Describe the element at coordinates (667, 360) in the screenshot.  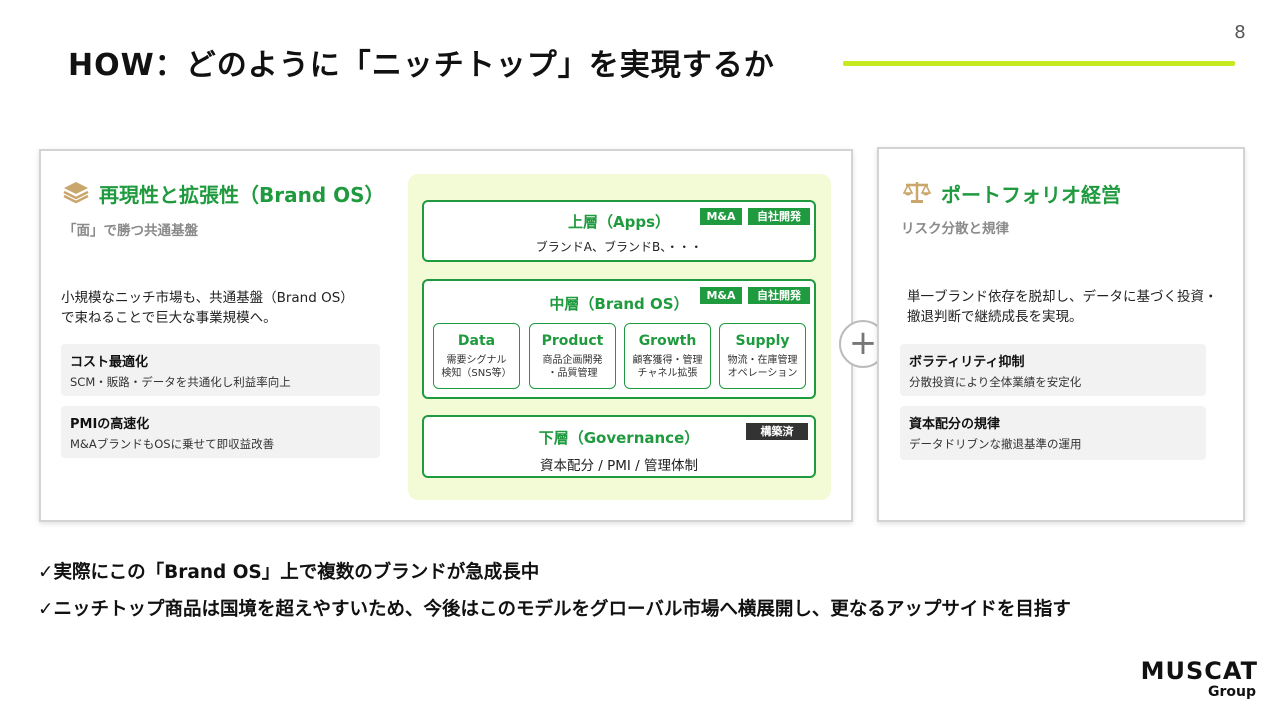
I see `module-desc-line: 顧客獲得・管理` at that location.